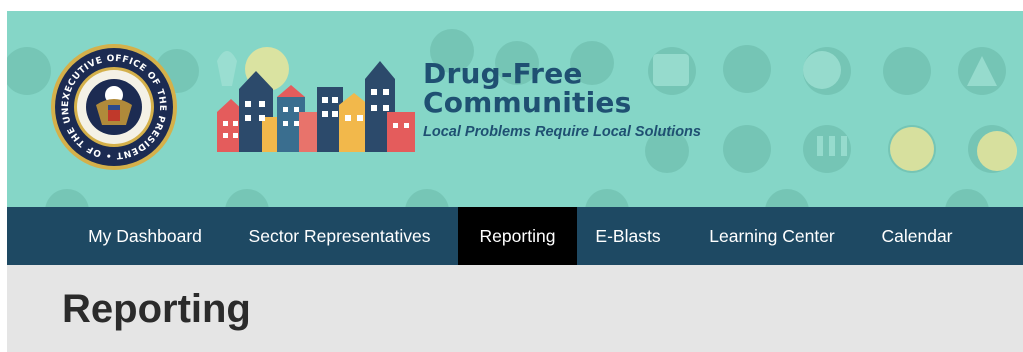 The width and height of the screenshot is (1023, 352). What do you see at coordinates (628, 236) in the screenshot?
I see `nav-item-e-blasts: E-Blasts` at bounding box center [628, 236].